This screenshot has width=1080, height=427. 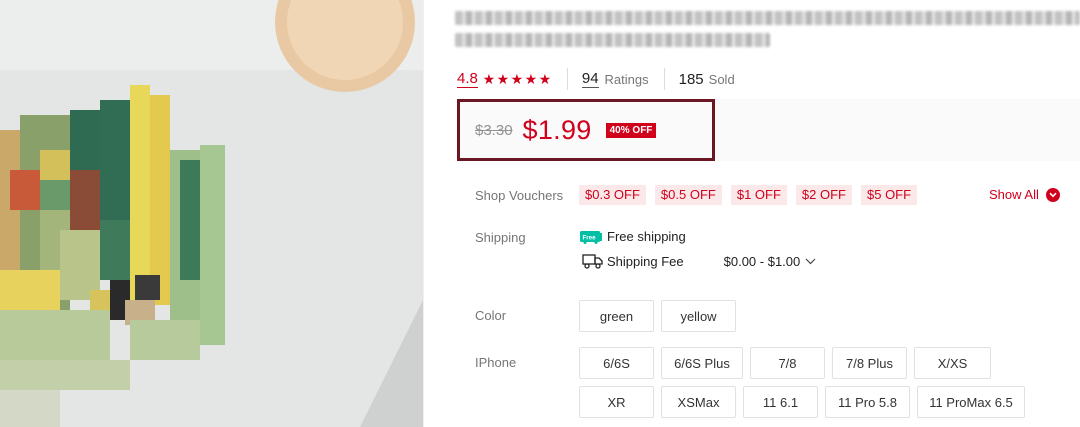 What do you see at coordinates (626, 79) in the screenshot?
I see `ratings-label: Ratings` at bounding box center [626, 79].